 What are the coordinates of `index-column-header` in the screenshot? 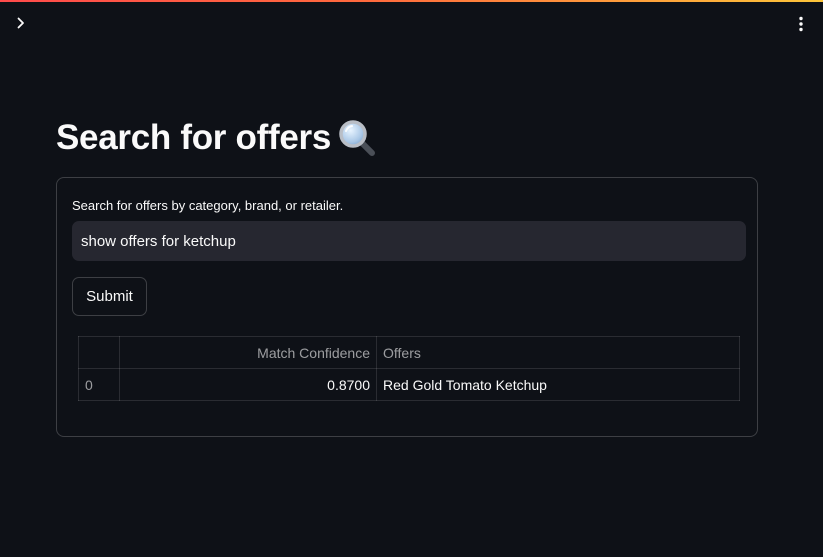 It's located at (99, 352).